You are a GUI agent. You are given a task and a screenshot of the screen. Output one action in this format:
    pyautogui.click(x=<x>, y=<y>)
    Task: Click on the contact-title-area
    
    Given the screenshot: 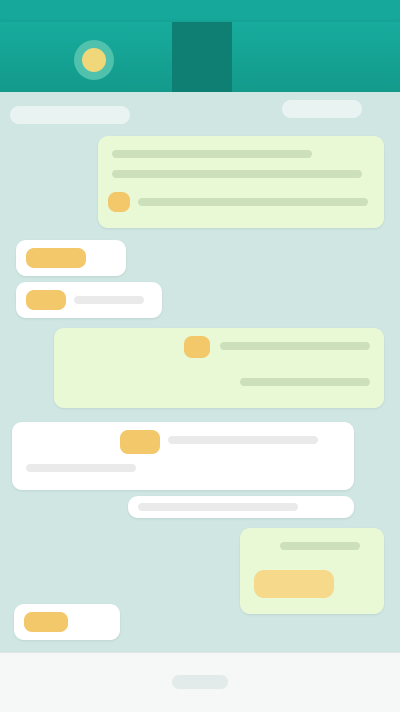 What is the action you would take?
    pyautogui.click(x=202, y=57)
    